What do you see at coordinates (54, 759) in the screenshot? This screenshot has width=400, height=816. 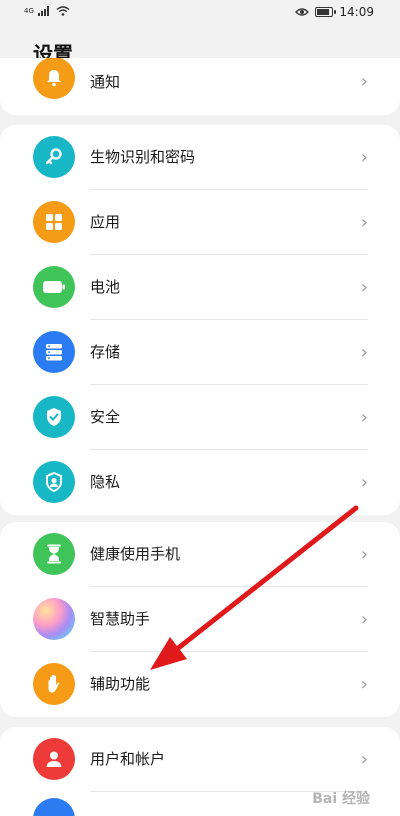 I see `user-icon` at bounding box center [54, 759].